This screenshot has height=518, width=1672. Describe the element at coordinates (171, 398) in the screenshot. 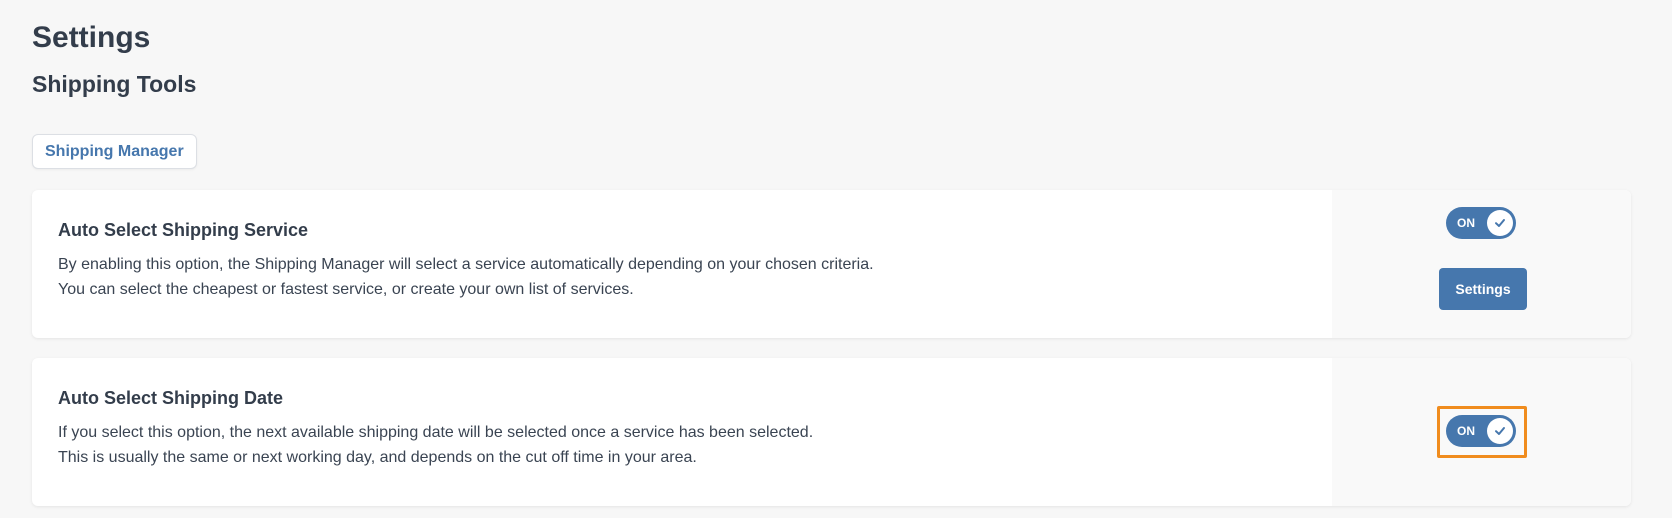

I see `card-title: Auto Select Shipping Date` at that location.